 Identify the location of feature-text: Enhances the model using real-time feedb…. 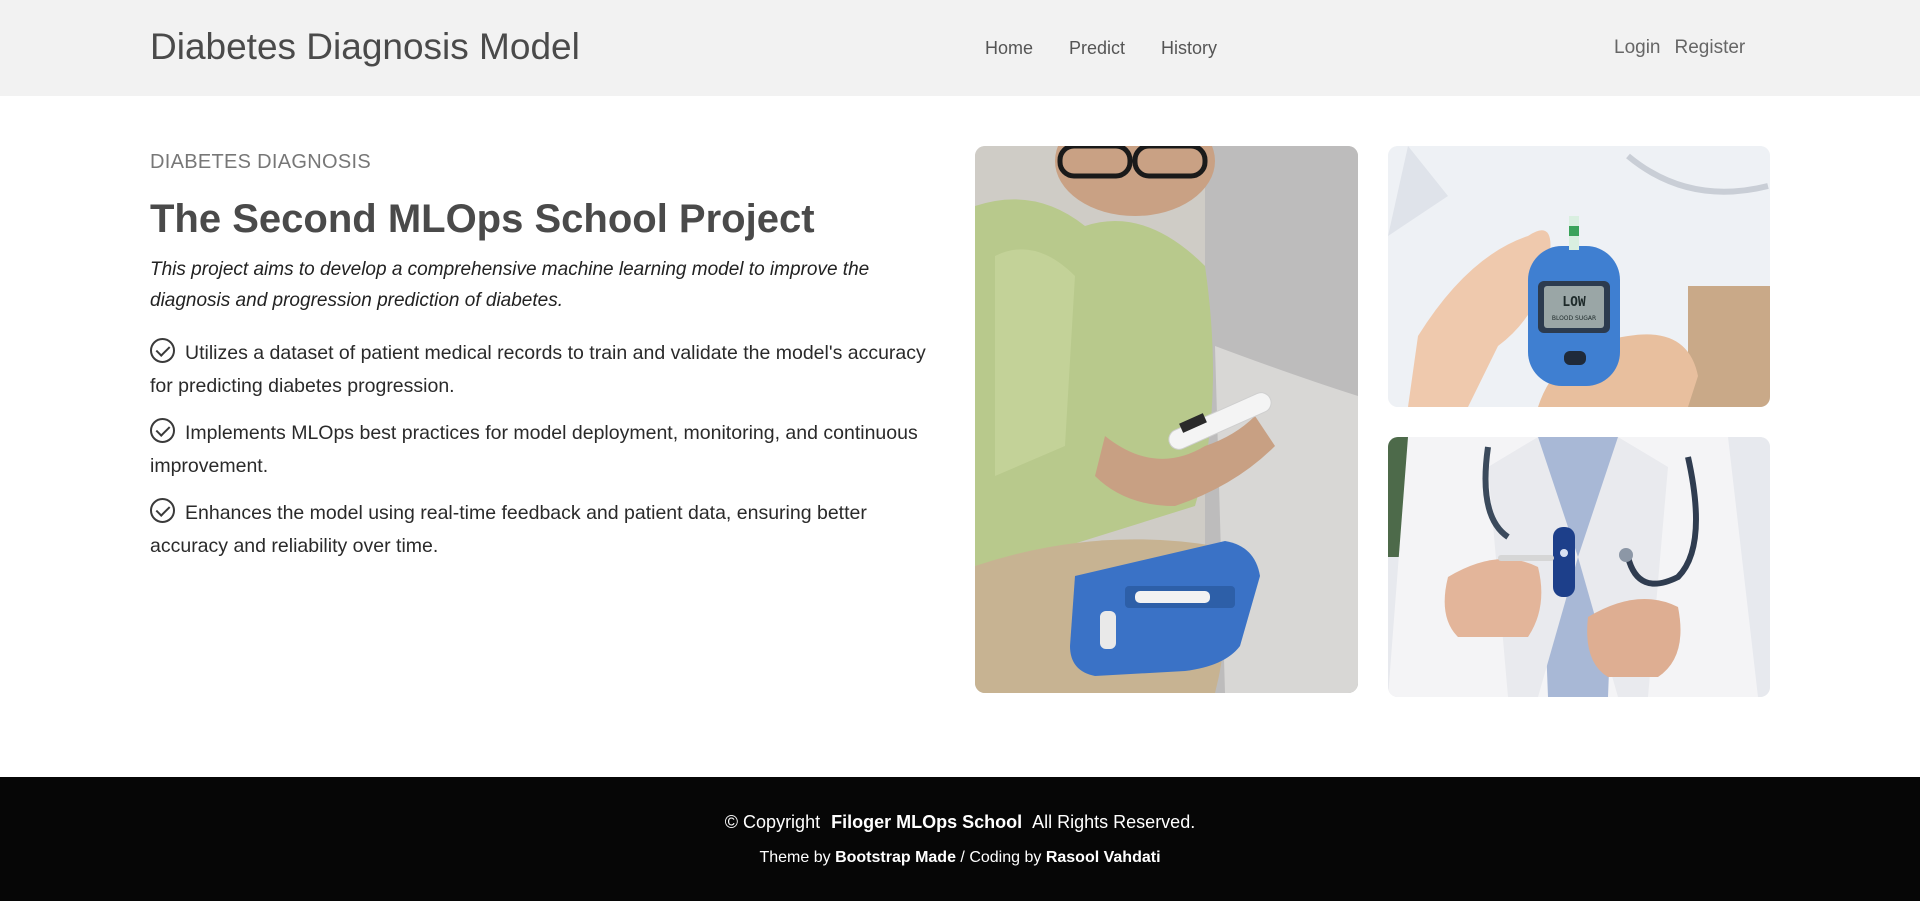
(508, 529).